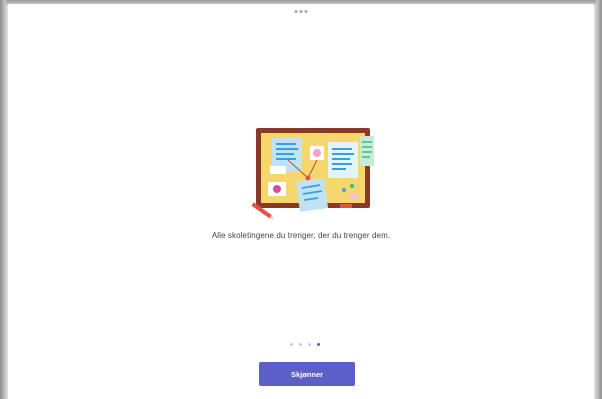 Image resolution: width=602 pixels, height=399 pixels. Describe the element at coordinates (305, 344) in the screenshot. I see `page-indicator` at that location.